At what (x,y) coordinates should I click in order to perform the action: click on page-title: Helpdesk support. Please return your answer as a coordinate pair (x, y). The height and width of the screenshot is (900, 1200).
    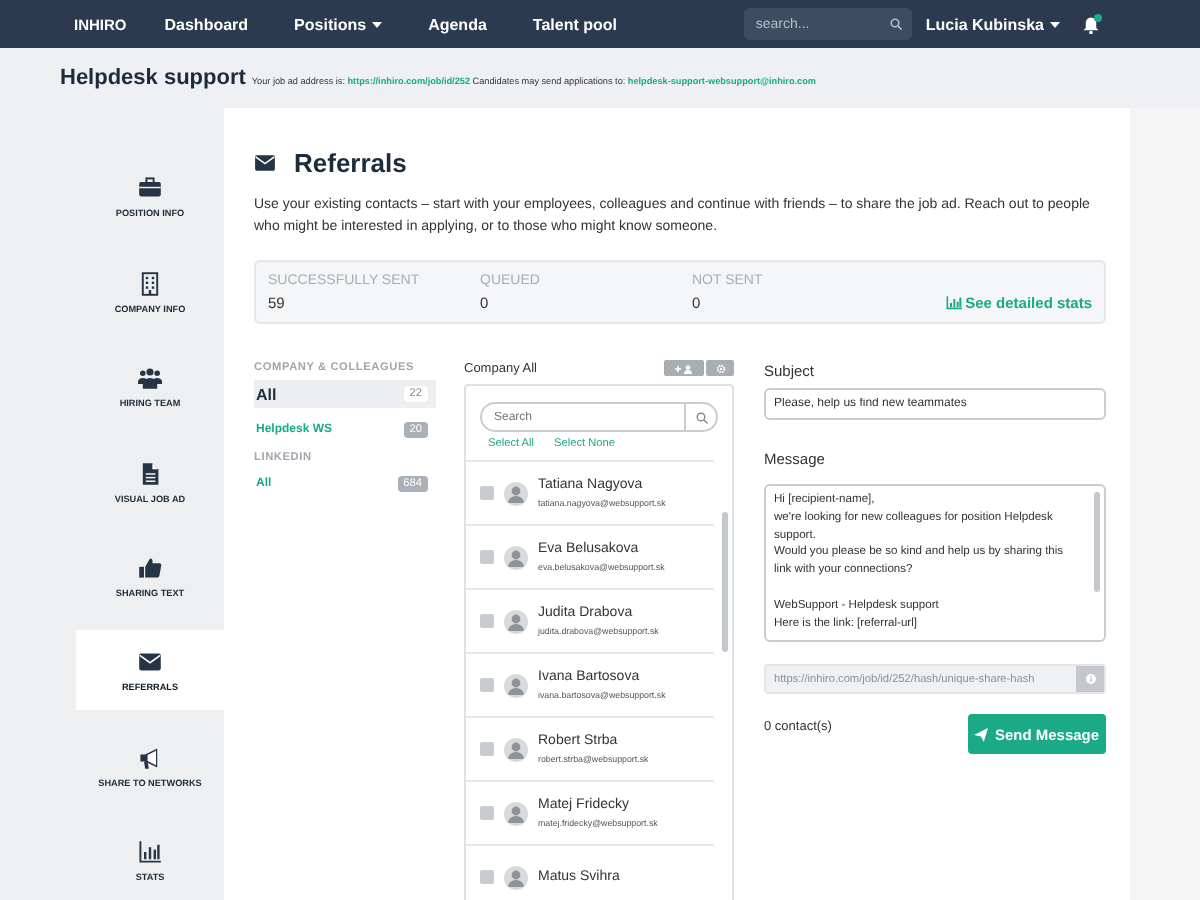
    Looking at the image, I should click on (153, 79).